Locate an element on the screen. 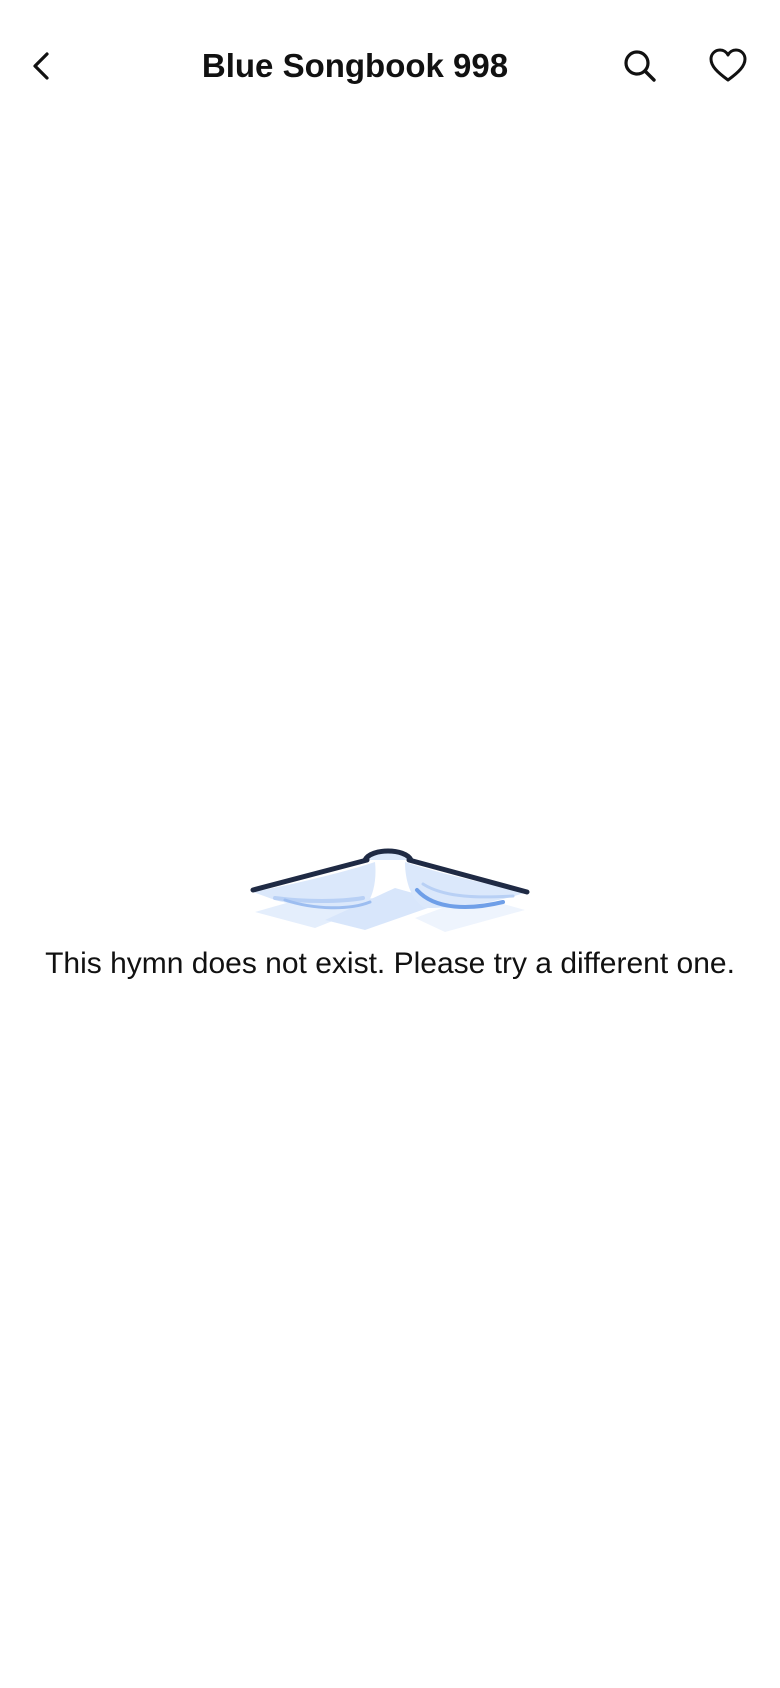  chevron-left-icon is located at coordinates (41, 66).